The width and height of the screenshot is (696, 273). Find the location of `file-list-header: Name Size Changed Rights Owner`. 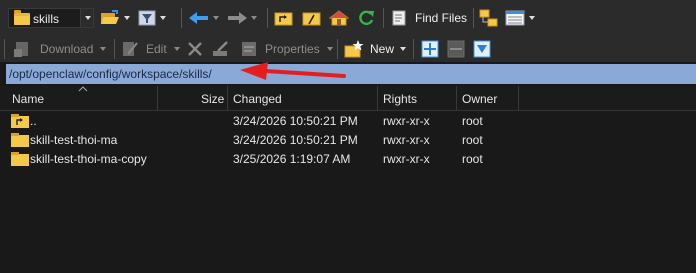

file-list-header: Name Size Changed Rights Owner is located at coordinates (348, 98).